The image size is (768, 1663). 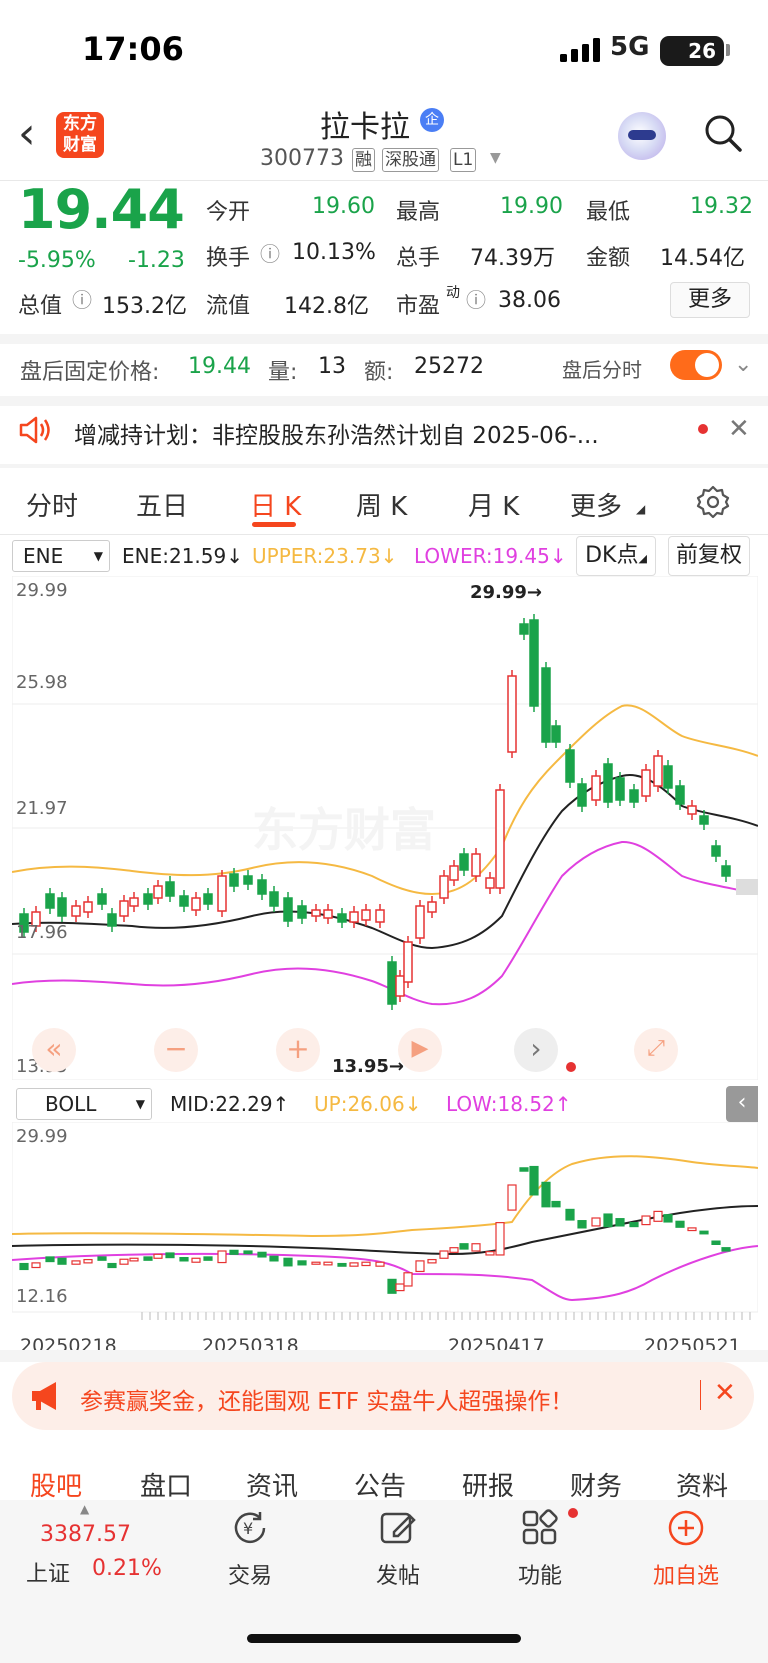 What do you see at coordinates (495, 158) in the screenshot?
I see `chevron-down-icon: ▼` at bounding box center [495, 158].